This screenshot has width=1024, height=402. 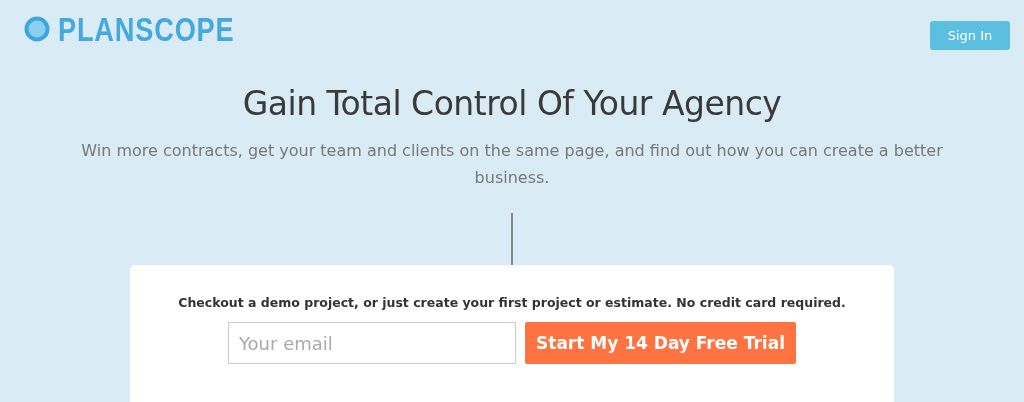 I want to click on signup-note: Checkout a demo project, or just create your first project or estimate. No credit card required., so click(x=512, y=302).